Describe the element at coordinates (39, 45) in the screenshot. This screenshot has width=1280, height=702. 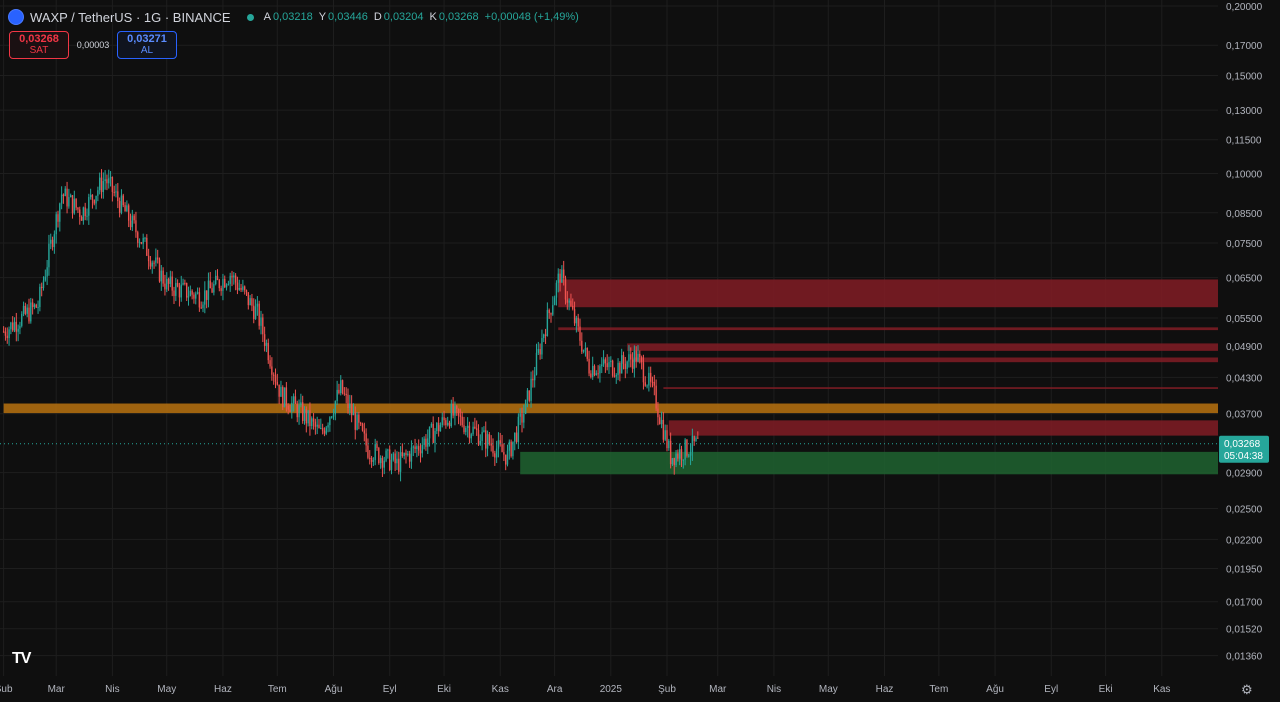
I see `sell-button: 0,03268 SAT` at that location.